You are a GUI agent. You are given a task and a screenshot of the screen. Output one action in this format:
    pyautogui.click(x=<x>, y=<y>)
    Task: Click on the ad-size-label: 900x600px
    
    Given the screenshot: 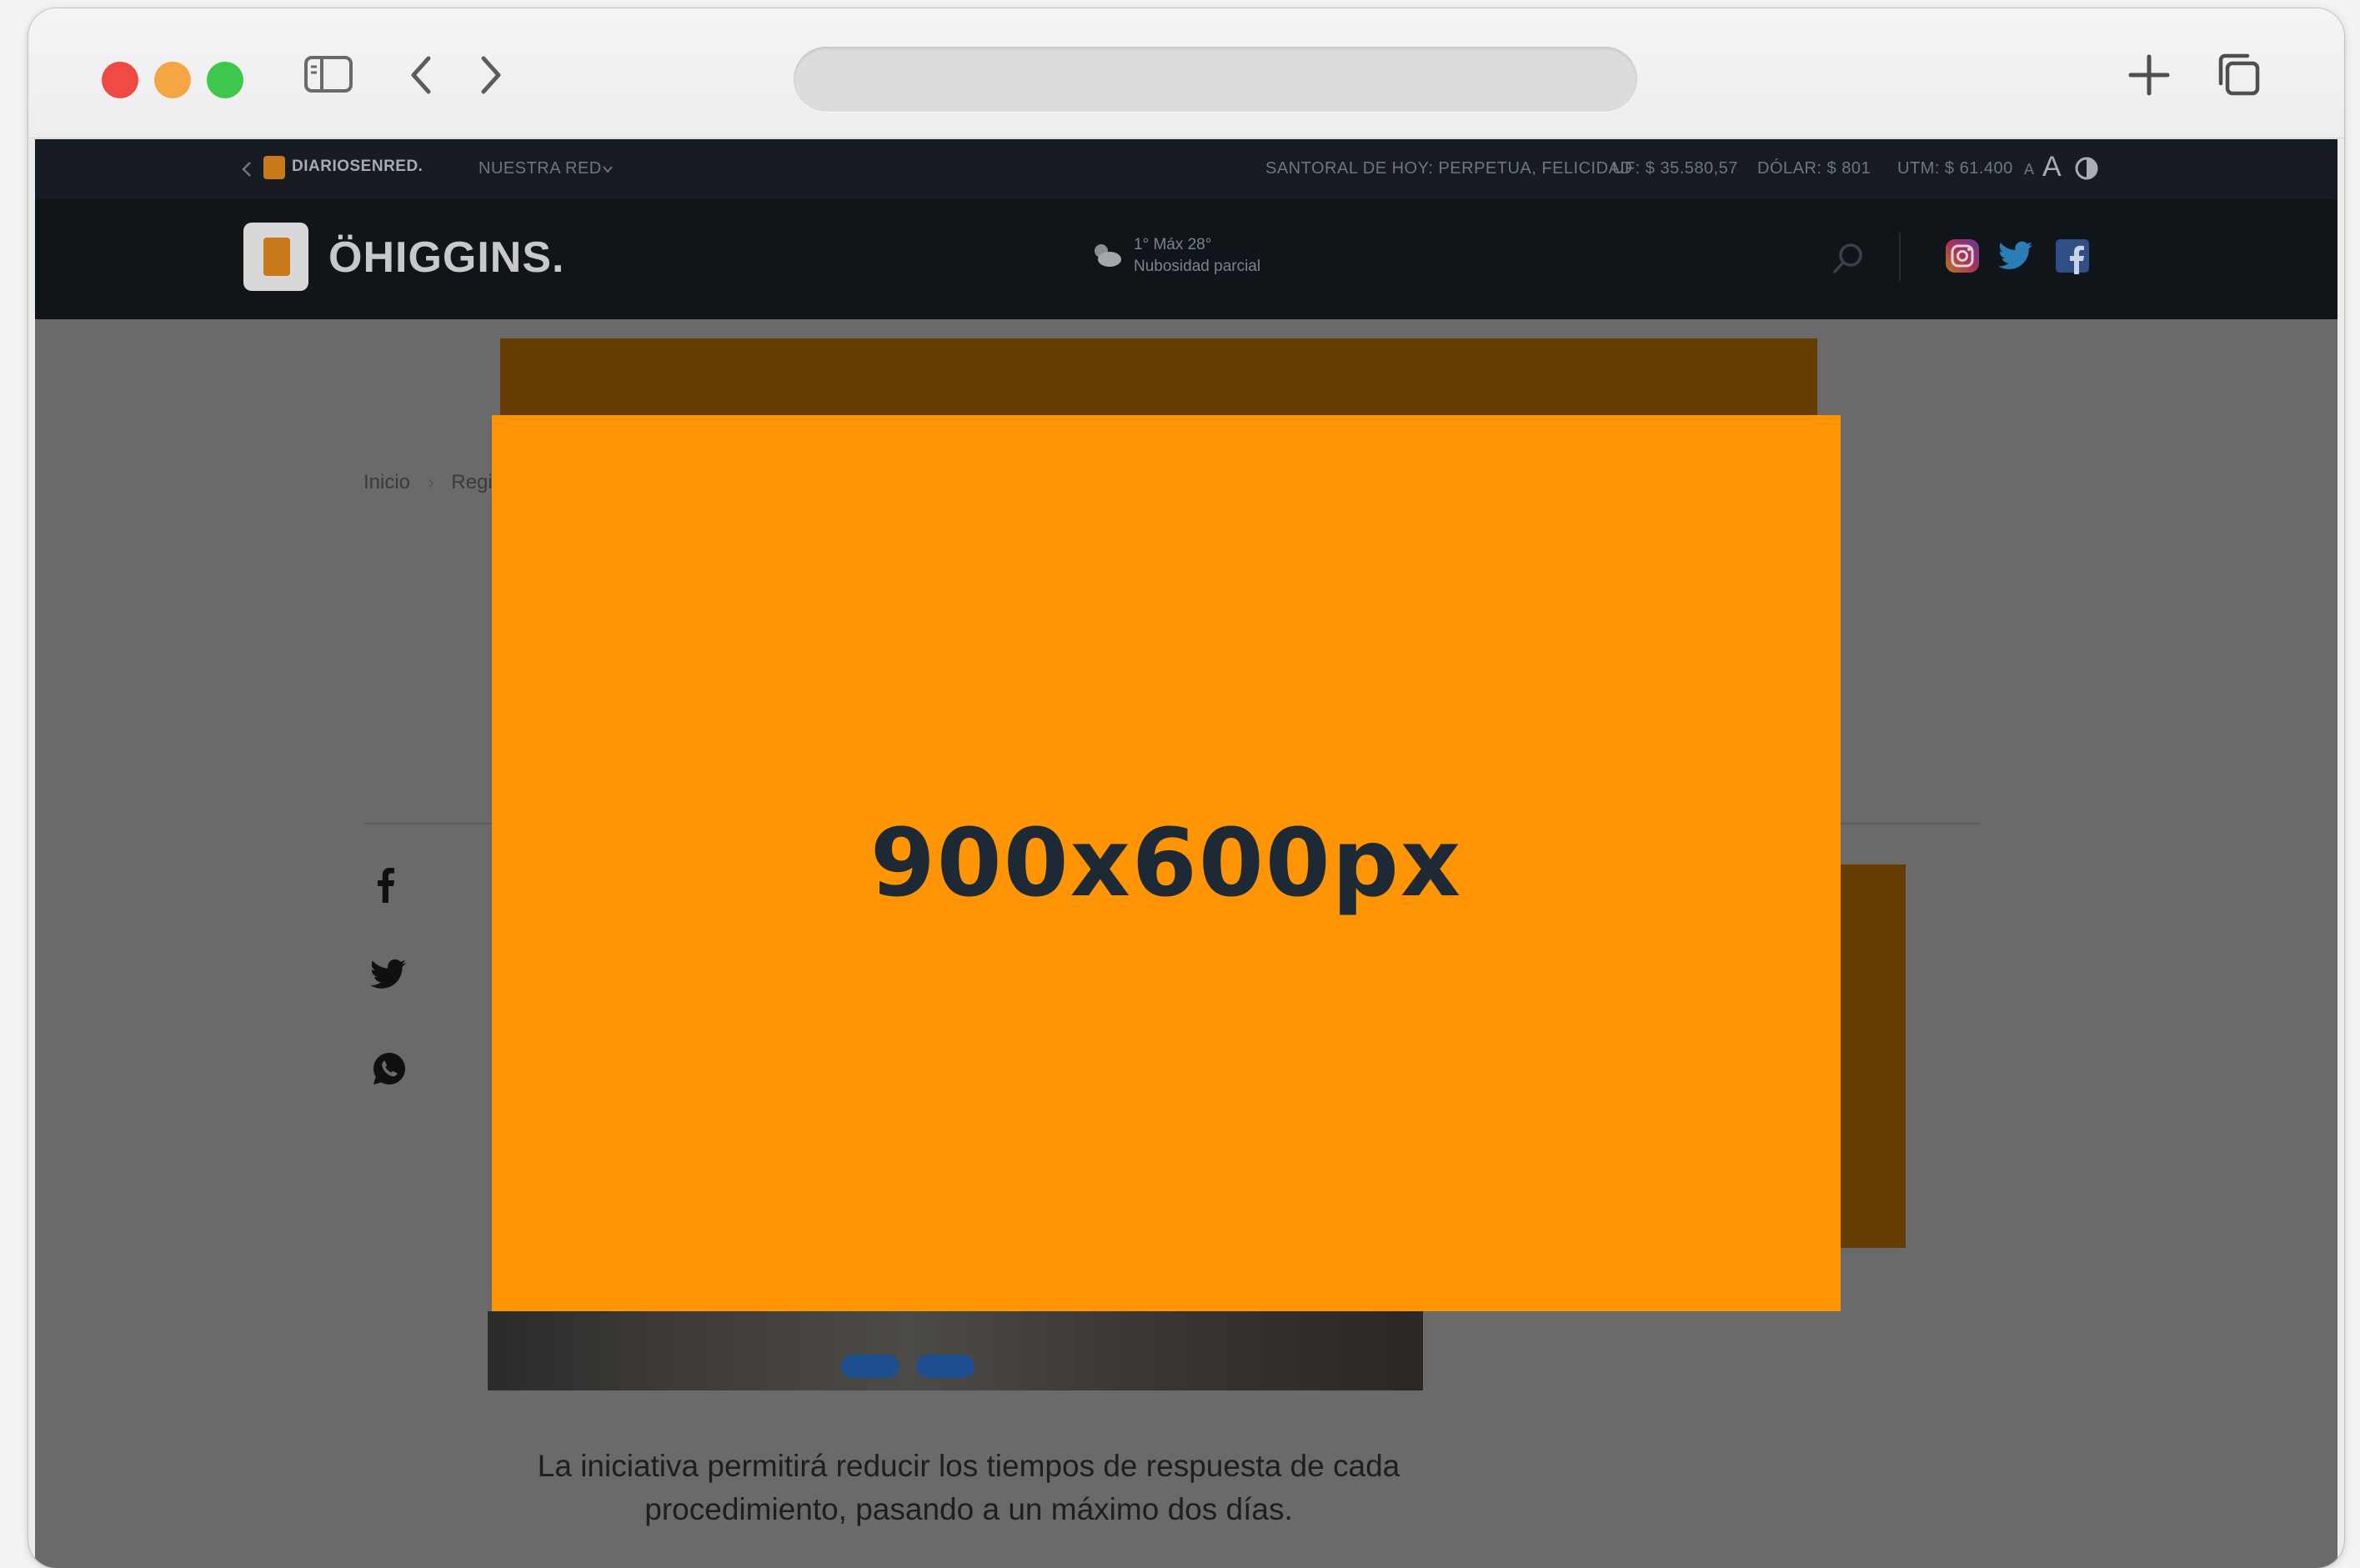 What is the action you would take?
    pyautogui.click(x=1166, y=863)
    